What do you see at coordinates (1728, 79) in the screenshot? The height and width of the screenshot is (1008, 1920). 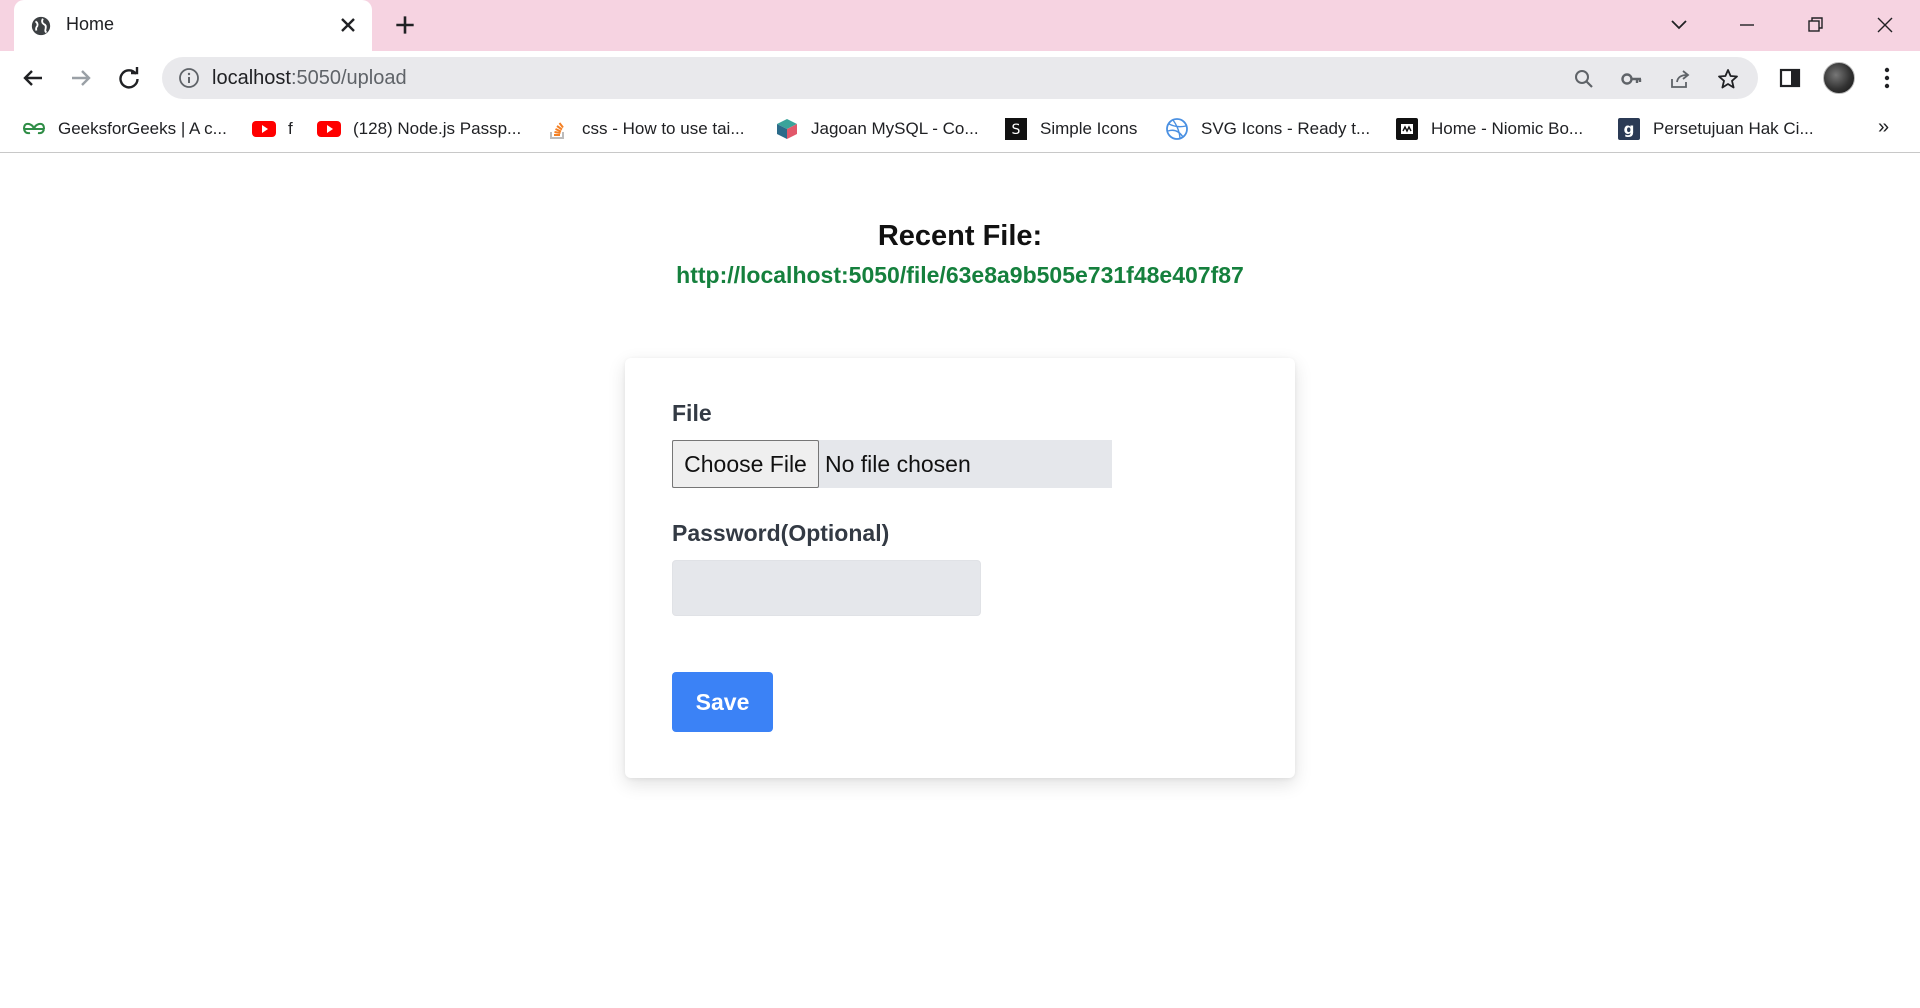 I see `bookmark-star-icon` at bounding box center [1728, 79].